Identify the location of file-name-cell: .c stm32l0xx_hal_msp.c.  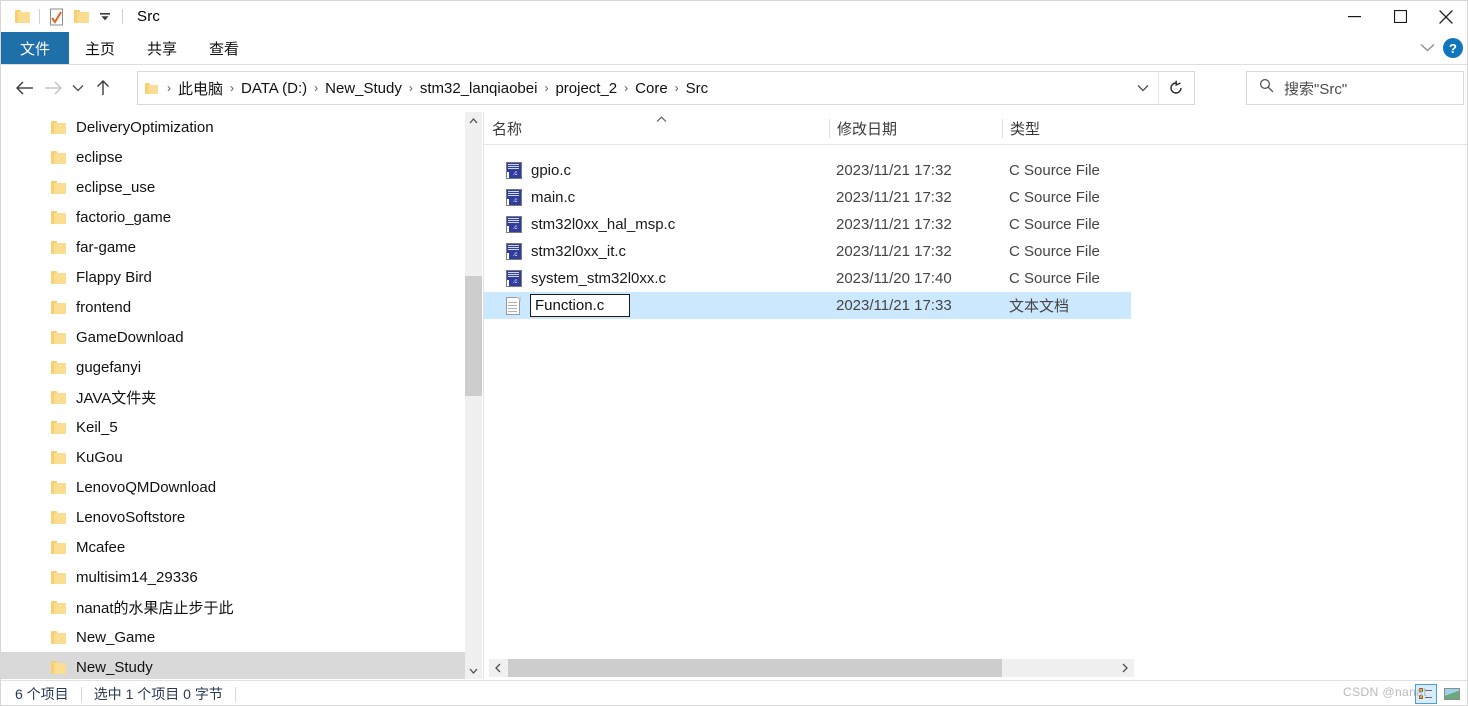
(590, 224).